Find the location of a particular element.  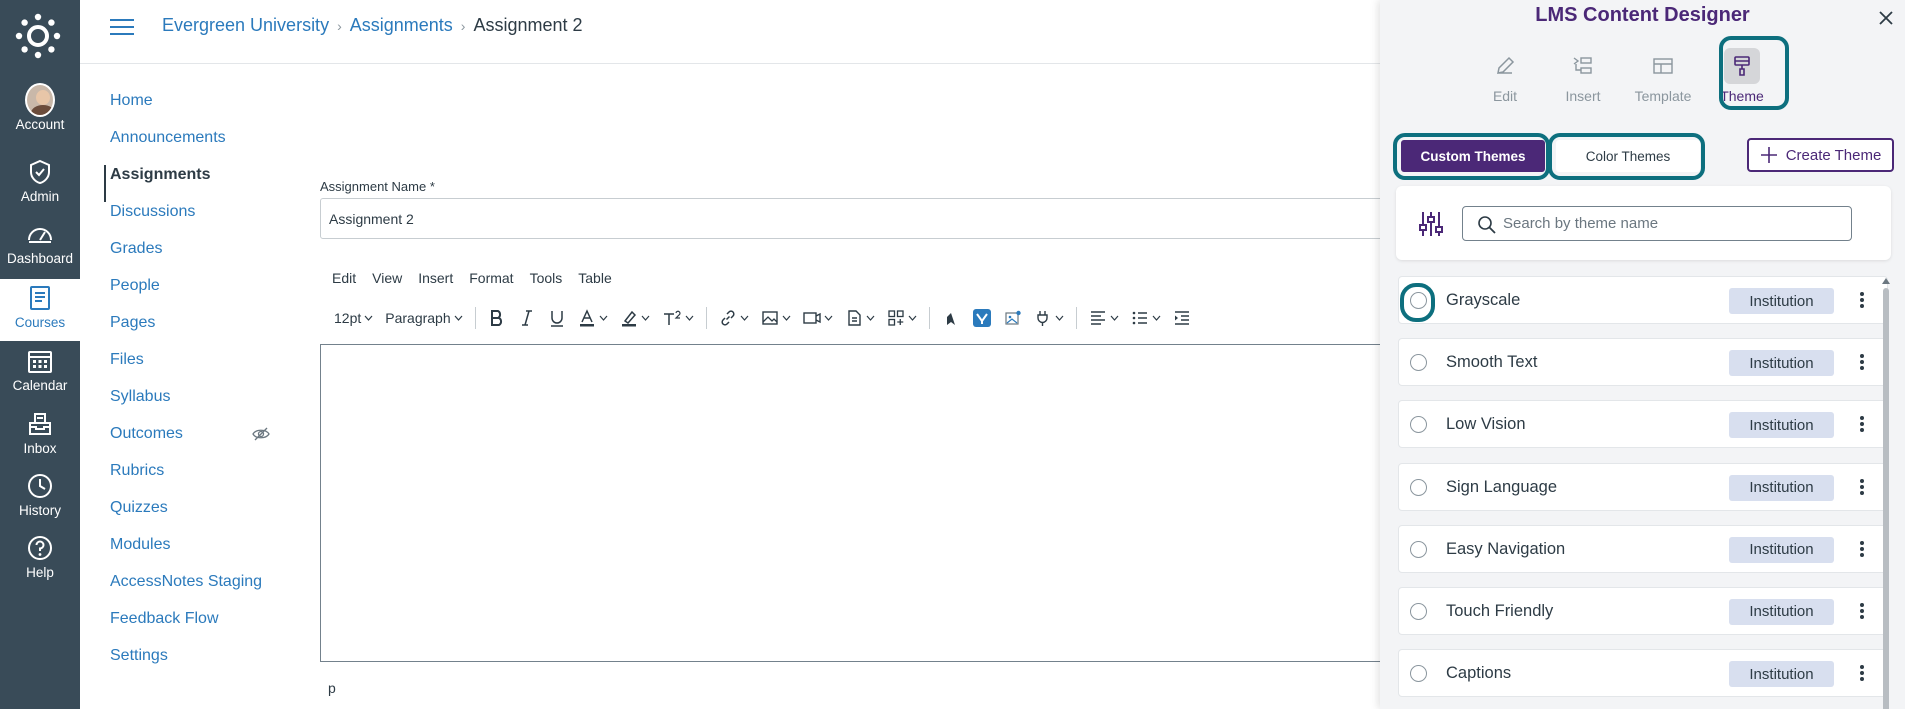

breadcrumb-link: Evergreen University is located at coordinates (245, 25).